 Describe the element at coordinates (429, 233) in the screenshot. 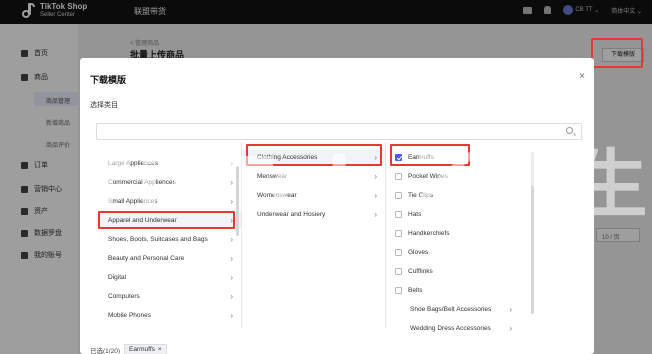

I see `option-label: Handkerchiefs` at that location.